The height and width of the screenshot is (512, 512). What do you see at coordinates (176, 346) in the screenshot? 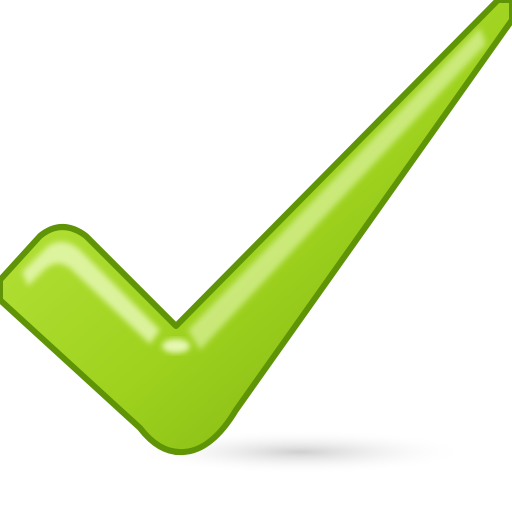
I see `checkmark-glint` at bounding box center [176, 346].